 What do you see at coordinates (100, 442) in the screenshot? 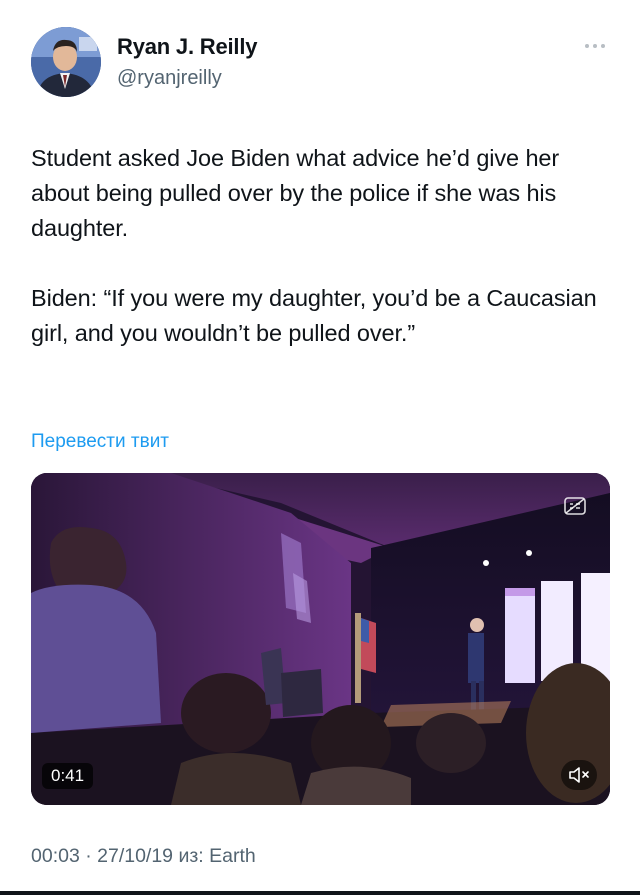
I see `translate-tweet-link: Перевести твит` at bounding box center [100, 442].